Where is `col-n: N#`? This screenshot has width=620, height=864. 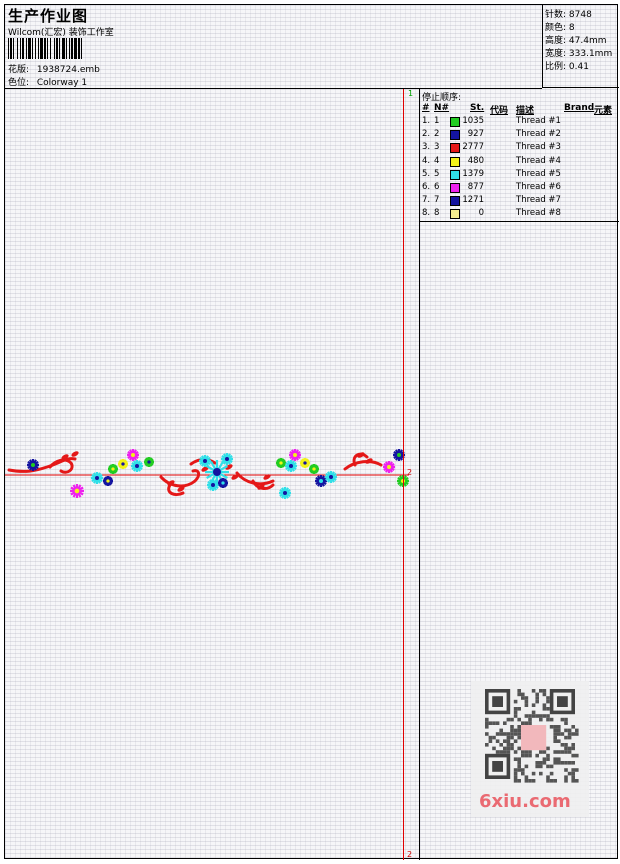
col-n: N# is located at coordinates (442, 108).